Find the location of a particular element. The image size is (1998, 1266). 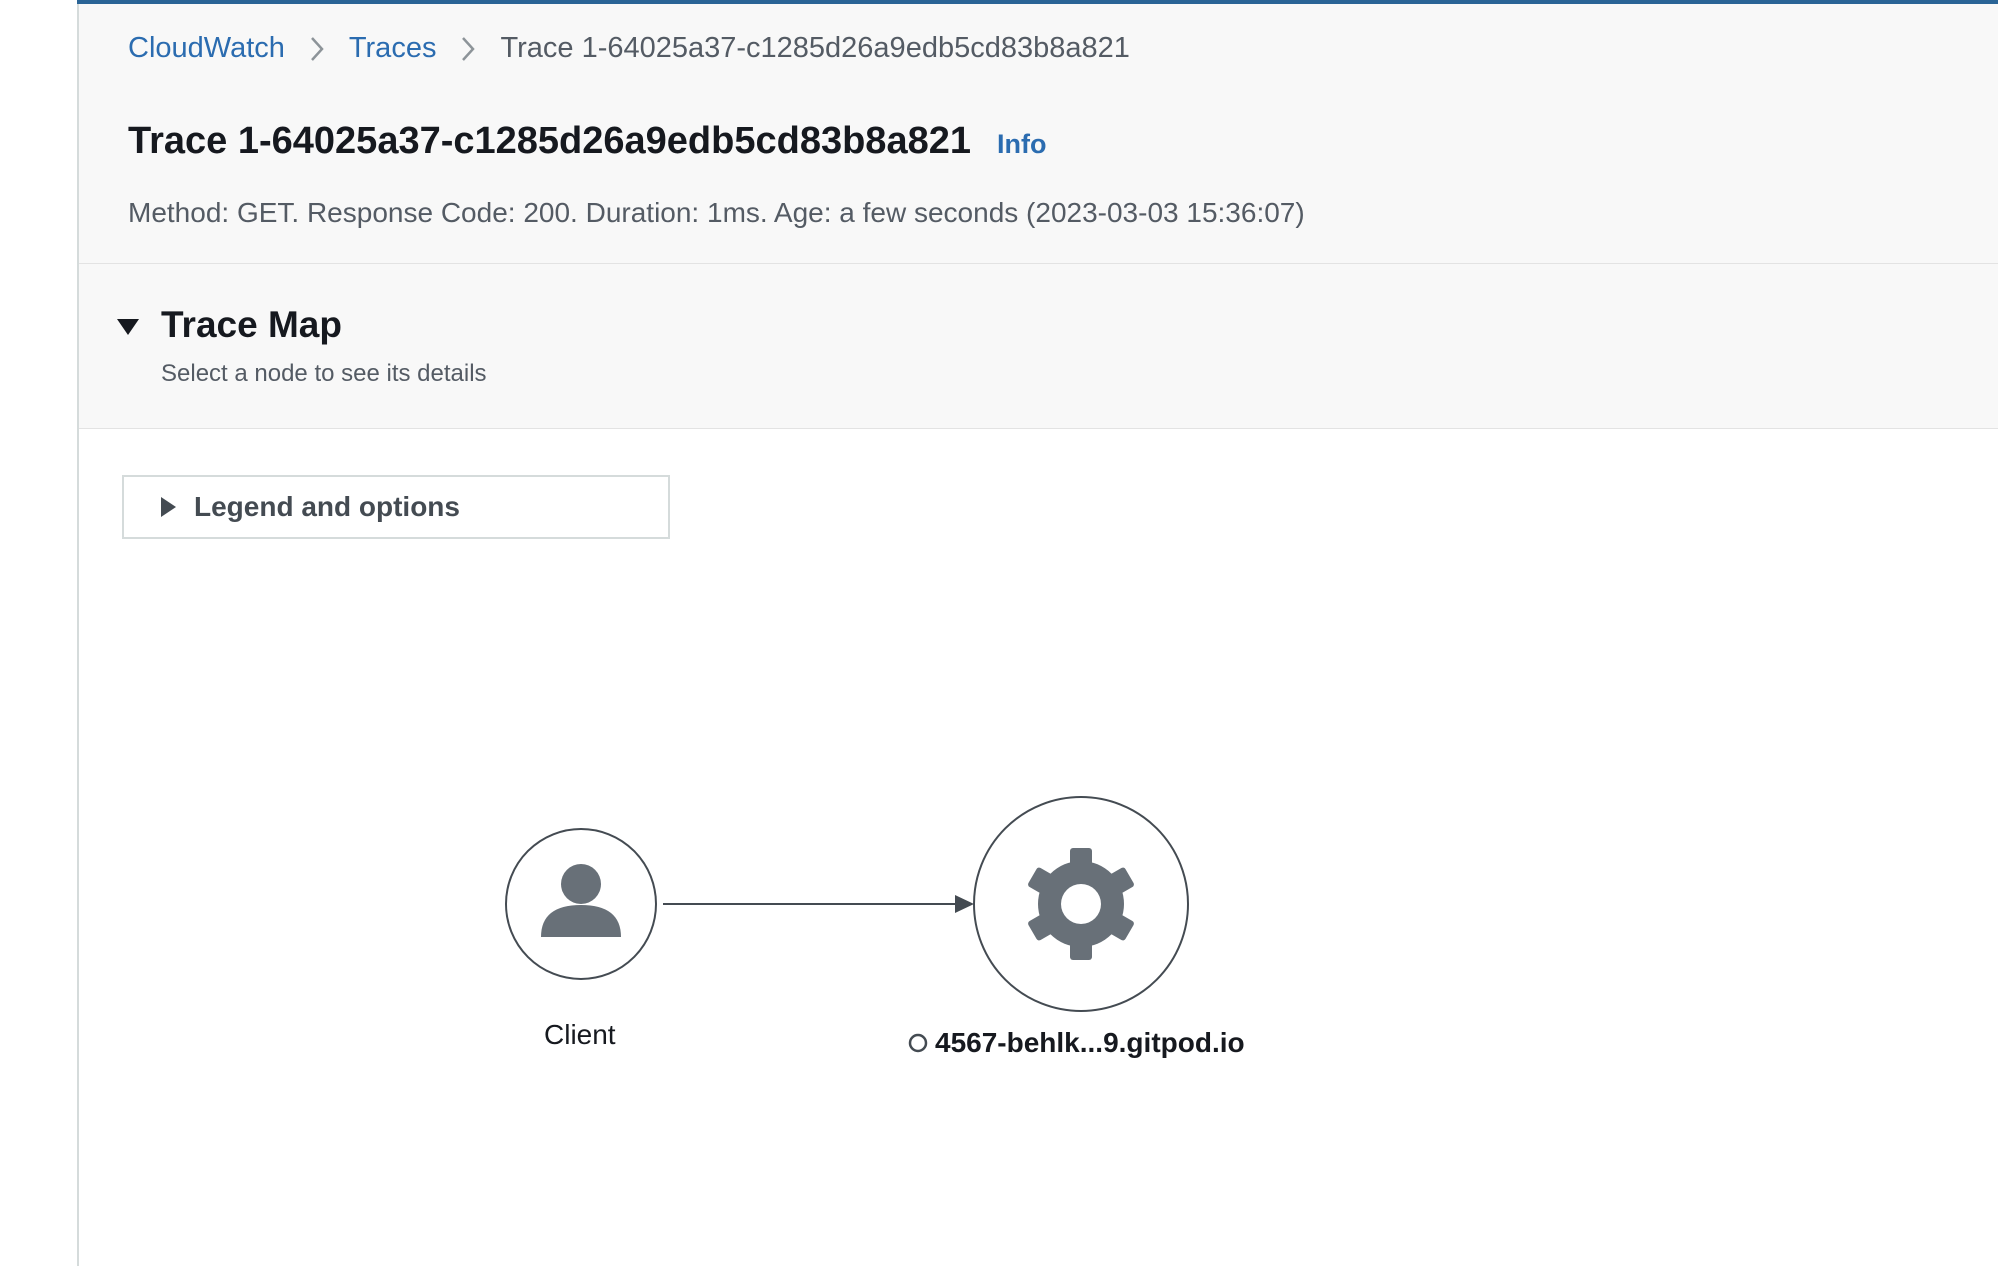

service-node-label-row: 4567-behlk...9.gitpod.io is located at coordinates (1076, 1043).